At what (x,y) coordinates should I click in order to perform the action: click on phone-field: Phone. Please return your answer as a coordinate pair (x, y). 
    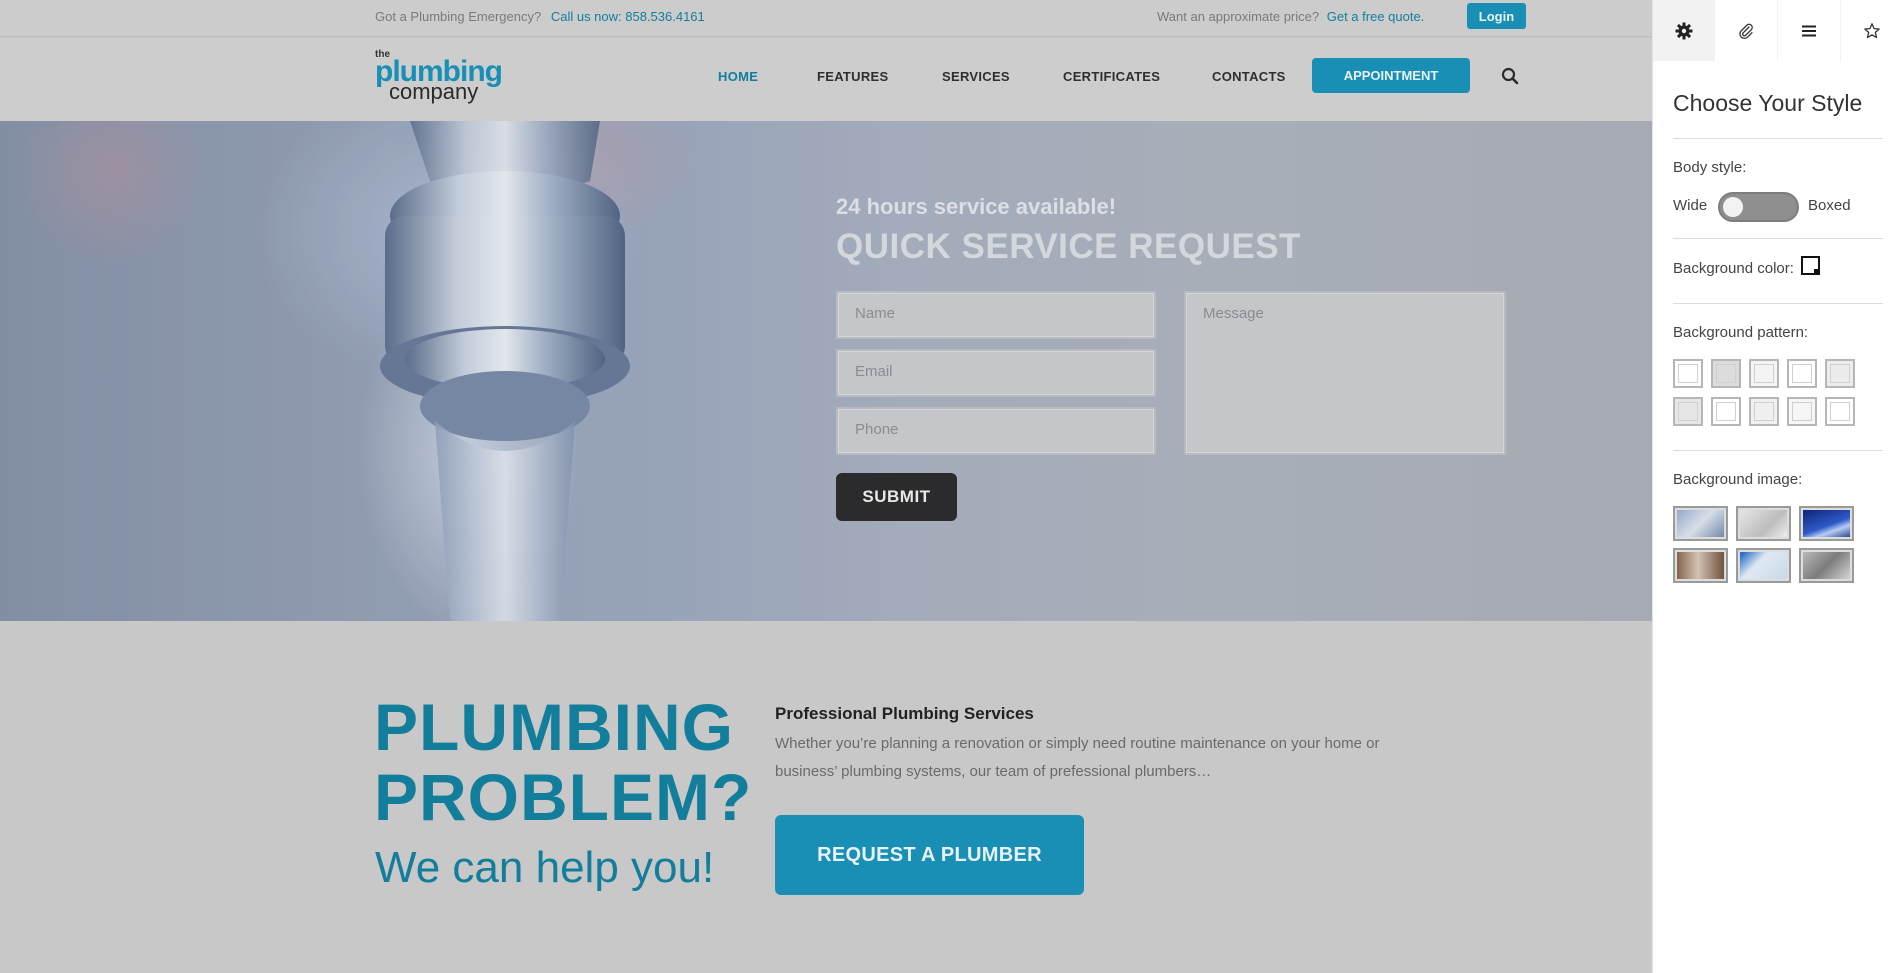
    Looking at the image, I should click on (996, 431).